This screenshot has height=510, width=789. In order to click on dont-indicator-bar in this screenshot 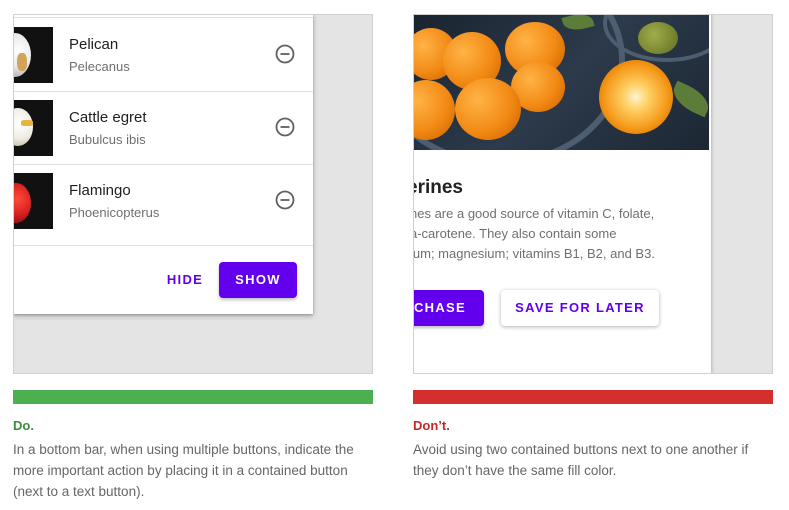, I will do `click(593, 397)`.